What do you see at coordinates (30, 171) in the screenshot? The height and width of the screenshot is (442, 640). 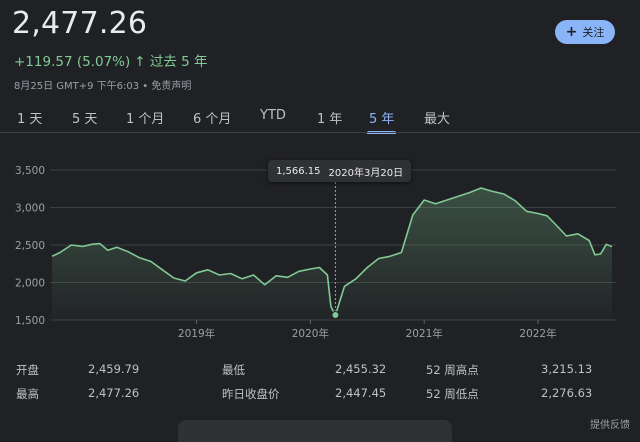 I see `y-tick-label: 3,500` at bounding box center [30, 171].